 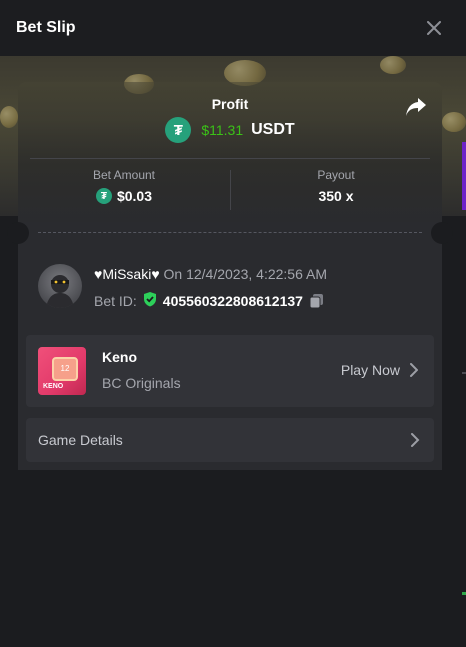 I want to click on profit-row: ₮ $11.31 USDT, so click(x=230, y=130).